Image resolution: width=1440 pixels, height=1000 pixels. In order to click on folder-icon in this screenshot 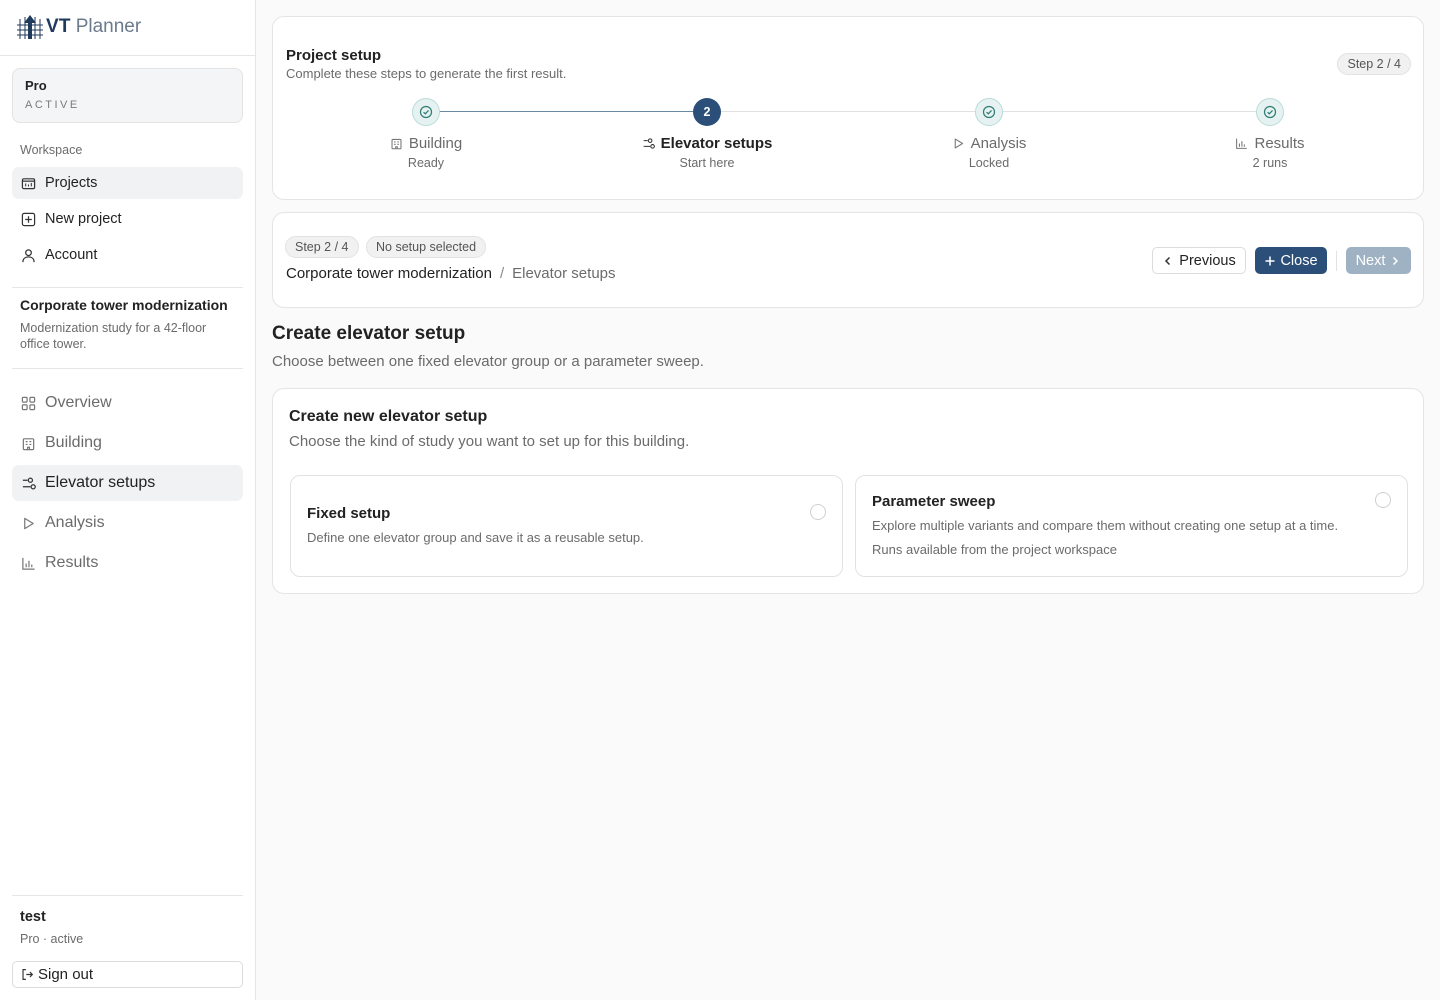, I will do `click(28, 183)`.